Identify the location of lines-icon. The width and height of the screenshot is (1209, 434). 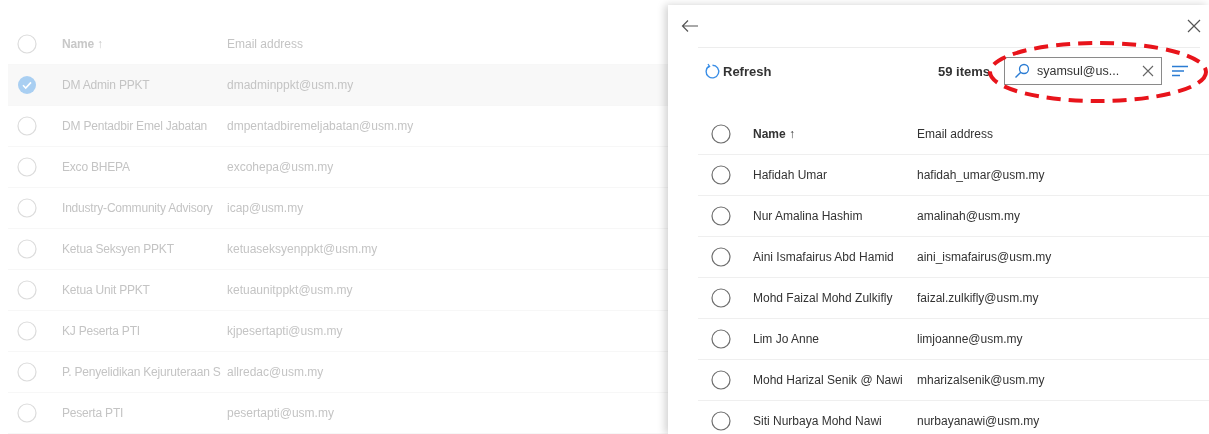
(1180, 71).